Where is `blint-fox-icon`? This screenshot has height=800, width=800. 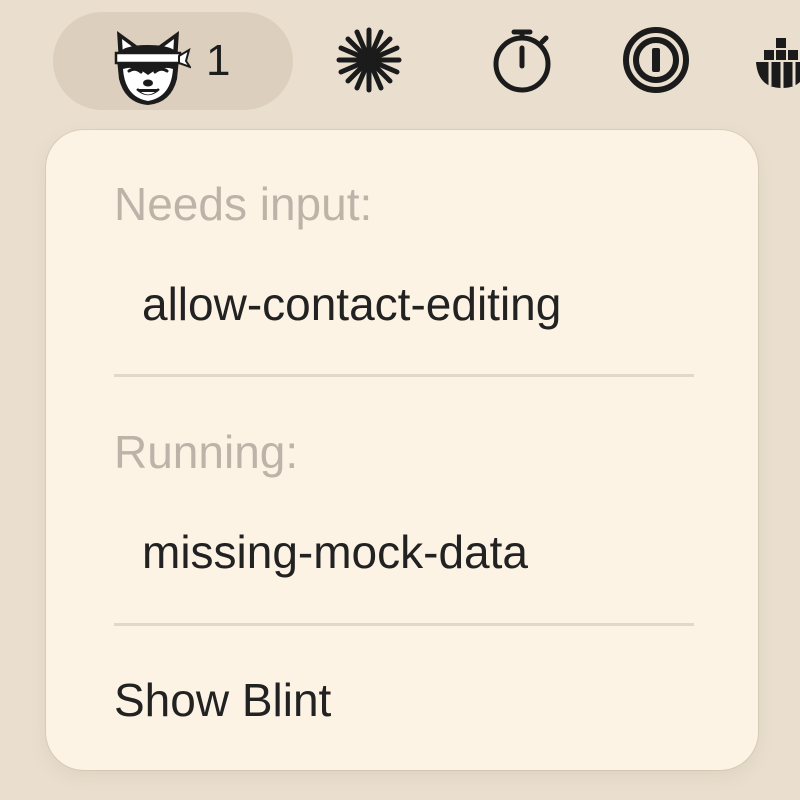
blint-fox-icon is located at coordinates (152, 68).